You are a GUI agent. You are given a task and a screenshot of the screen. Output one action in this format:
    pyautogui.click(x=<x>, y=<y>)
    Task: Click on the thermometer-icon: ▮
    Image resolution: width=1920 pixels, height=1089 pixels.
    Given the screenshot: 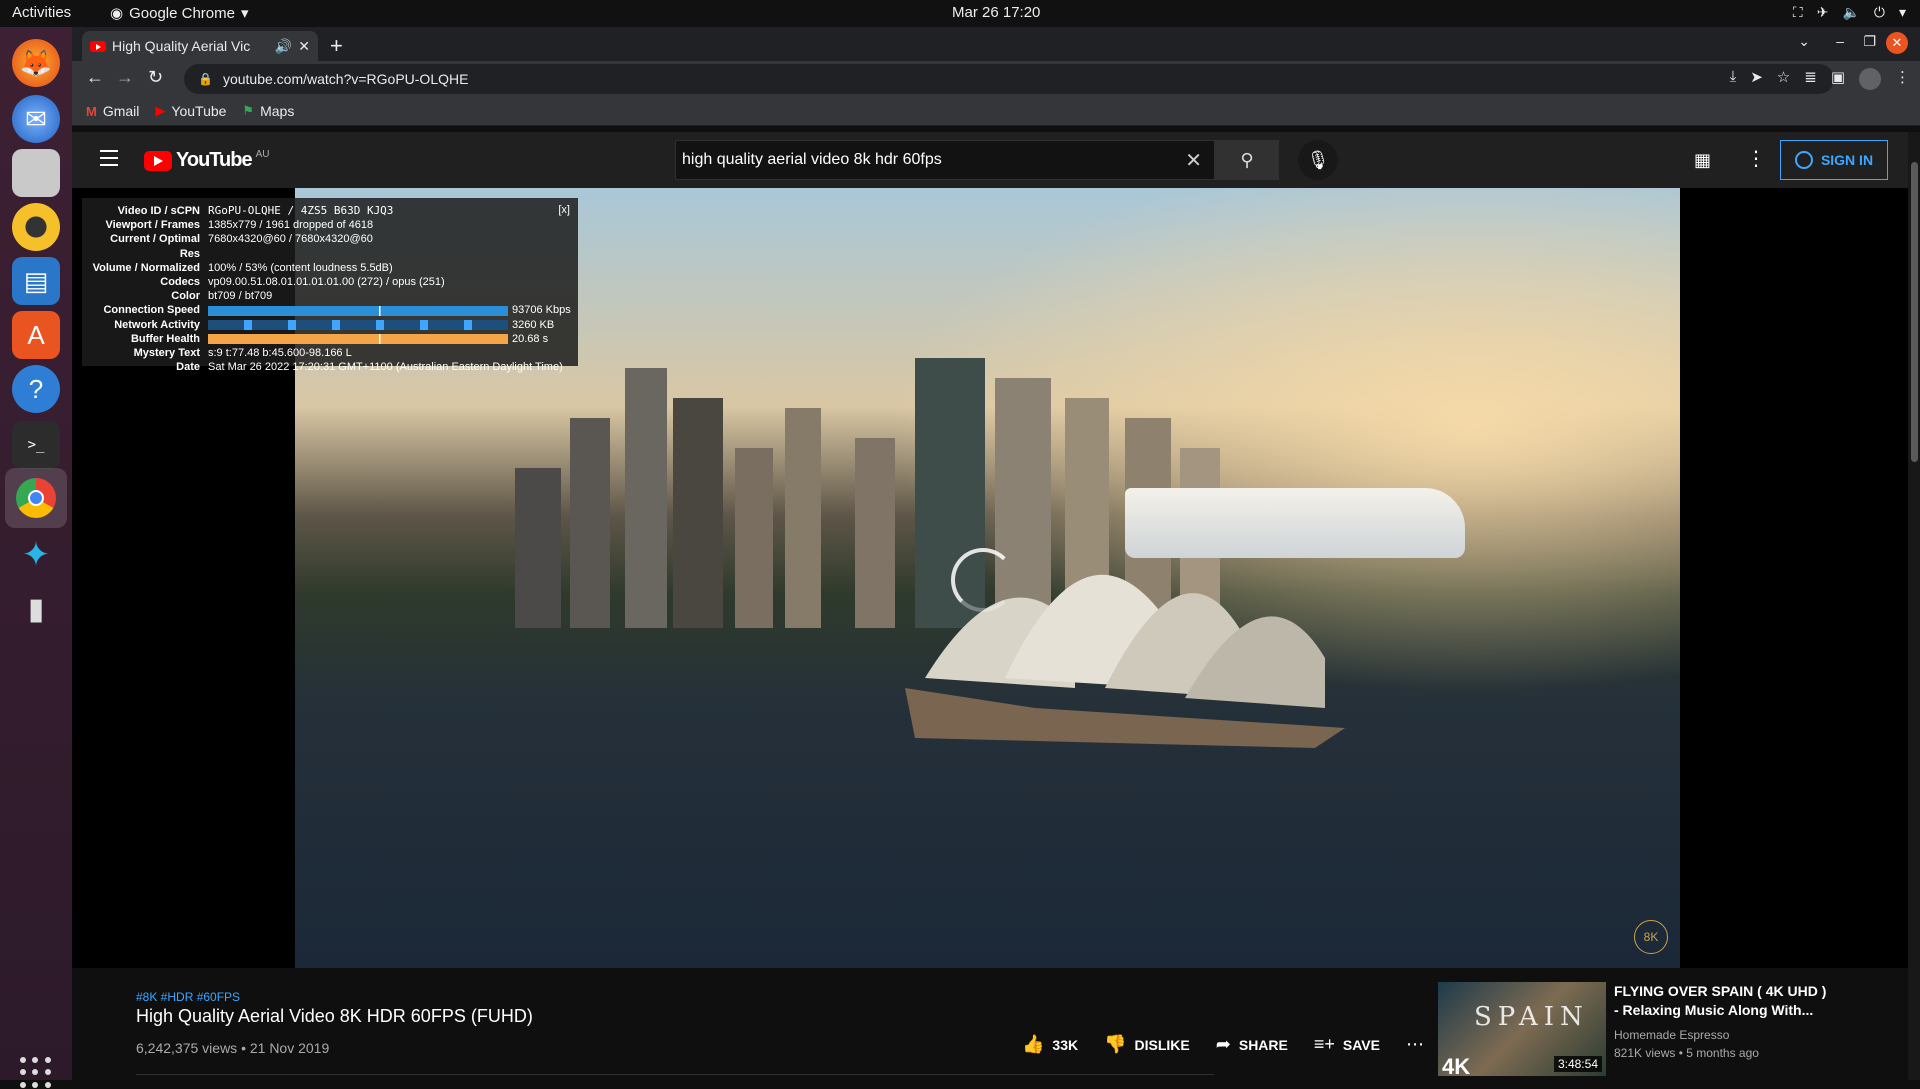 What is the action you would take?
    pyautogui.click(x=36, y=609)
    